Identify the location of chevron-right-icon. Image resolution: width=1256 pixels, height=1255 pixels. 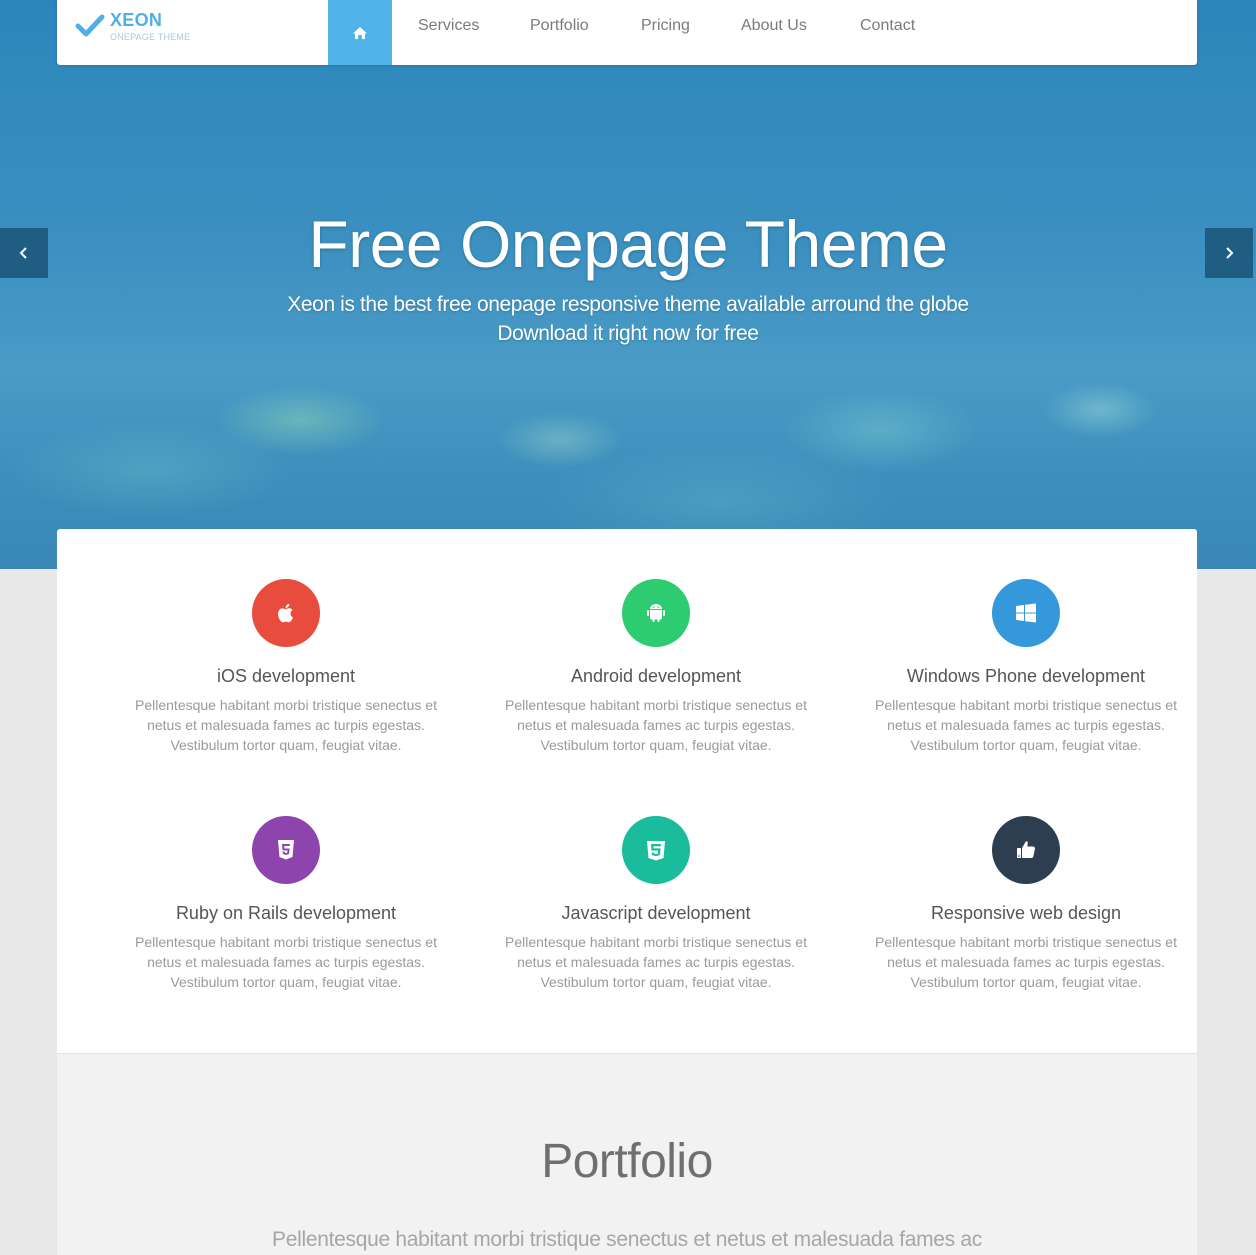
(1230, 253).